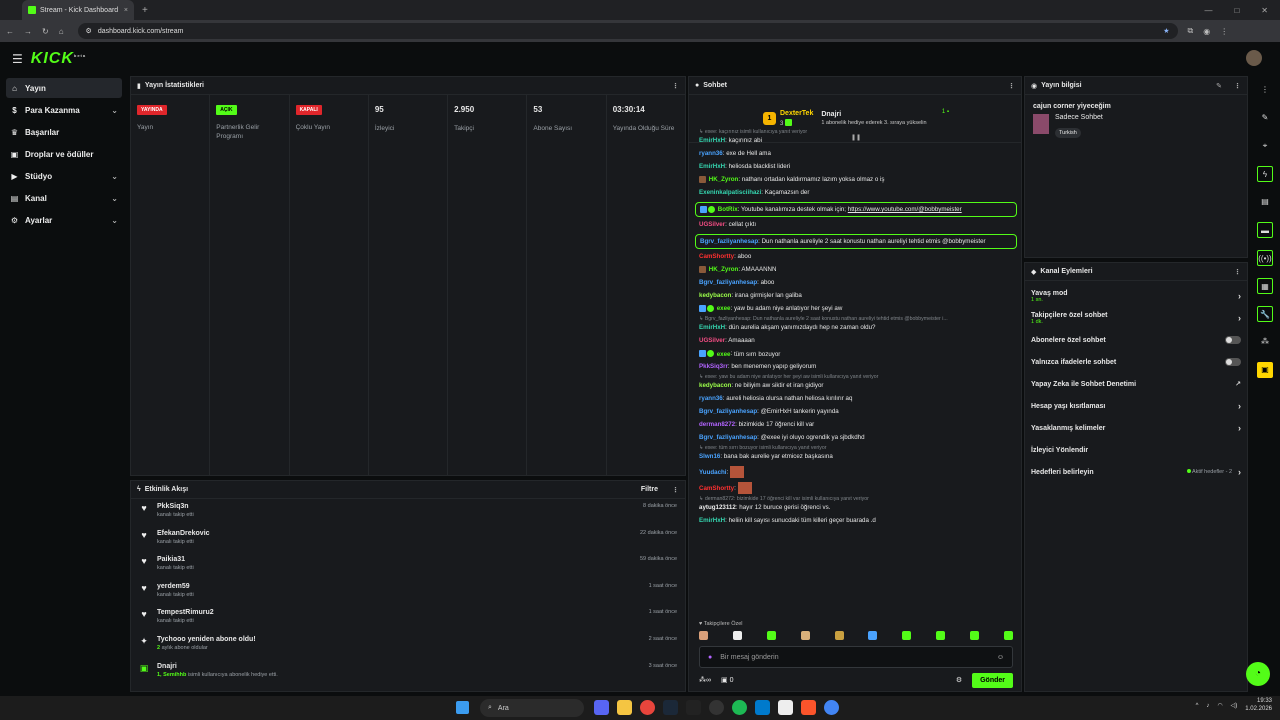 The height and width of the screenshot is (720, 1280). What do you see at coordinates (64, 198) in the screenshot?
I see `sidebar-item-5: ▤ Kanal ⌄` at bounding box center [64, 198].